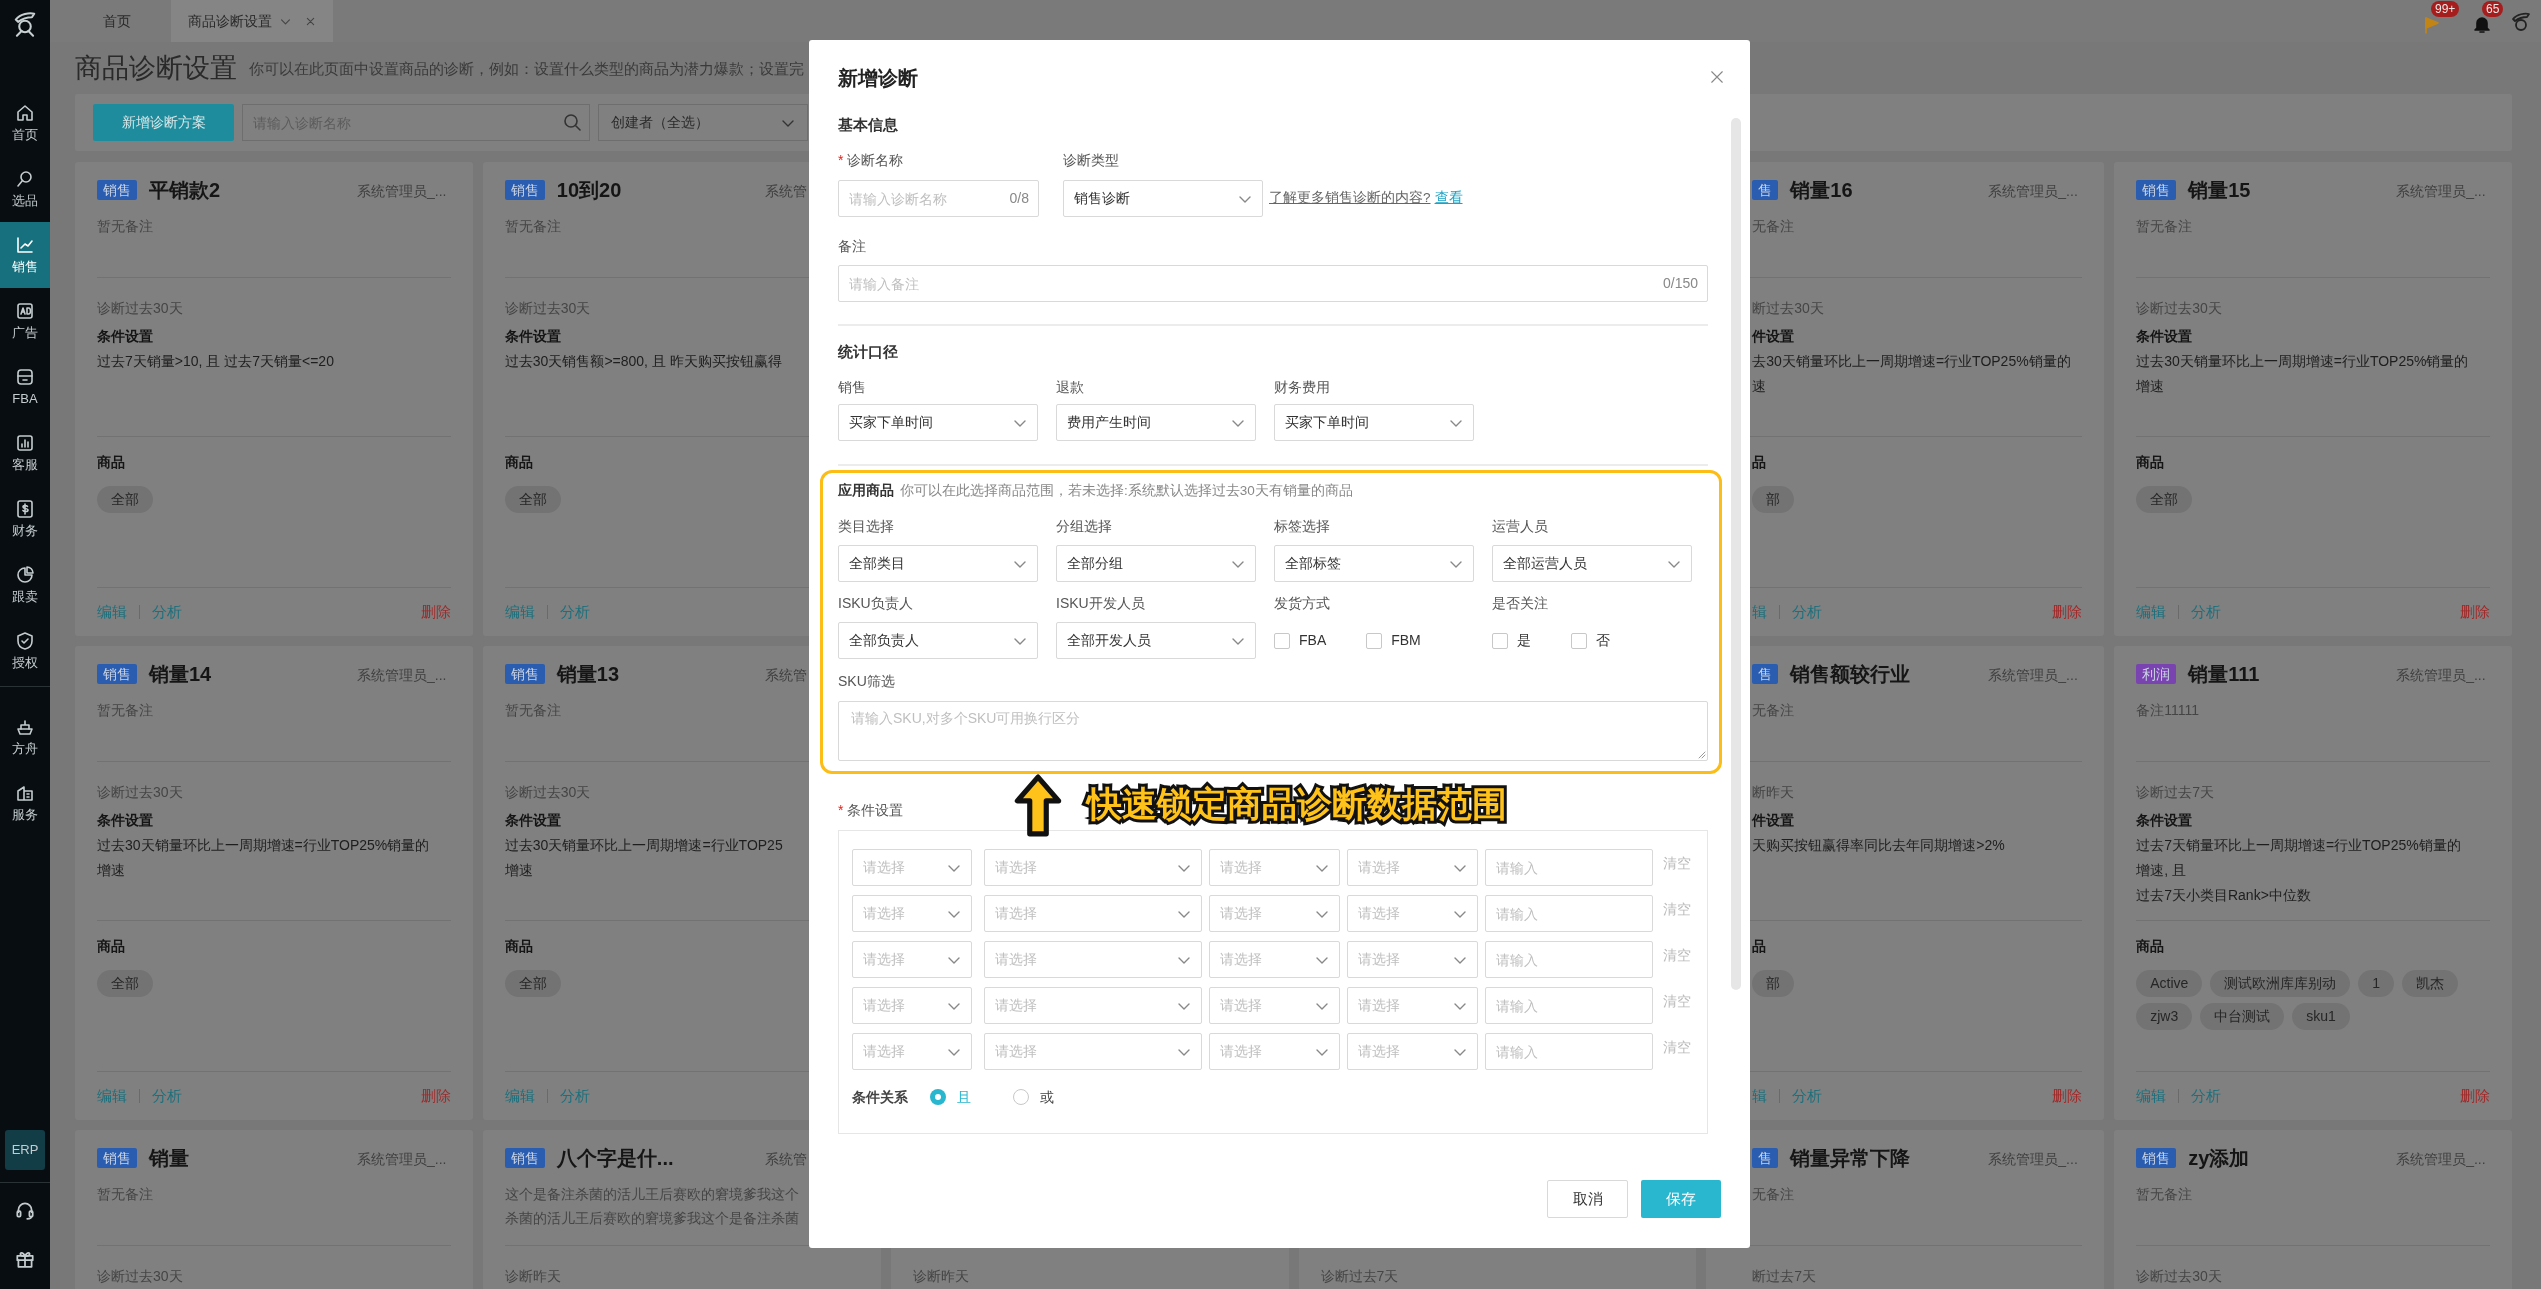  I want to click on tab: 商品诊断设置, so click(252, 21).